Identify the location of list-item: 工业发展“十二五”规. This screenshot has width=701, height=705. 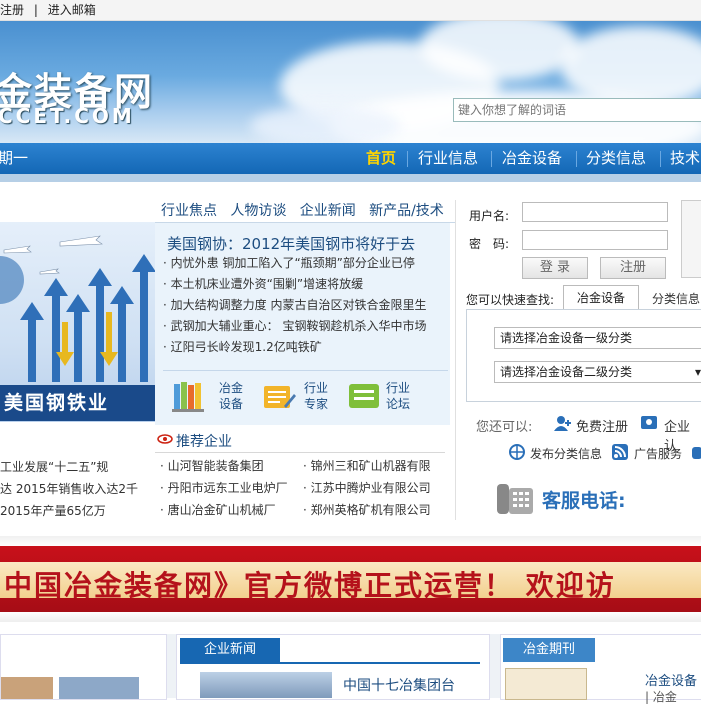
(77, 467).